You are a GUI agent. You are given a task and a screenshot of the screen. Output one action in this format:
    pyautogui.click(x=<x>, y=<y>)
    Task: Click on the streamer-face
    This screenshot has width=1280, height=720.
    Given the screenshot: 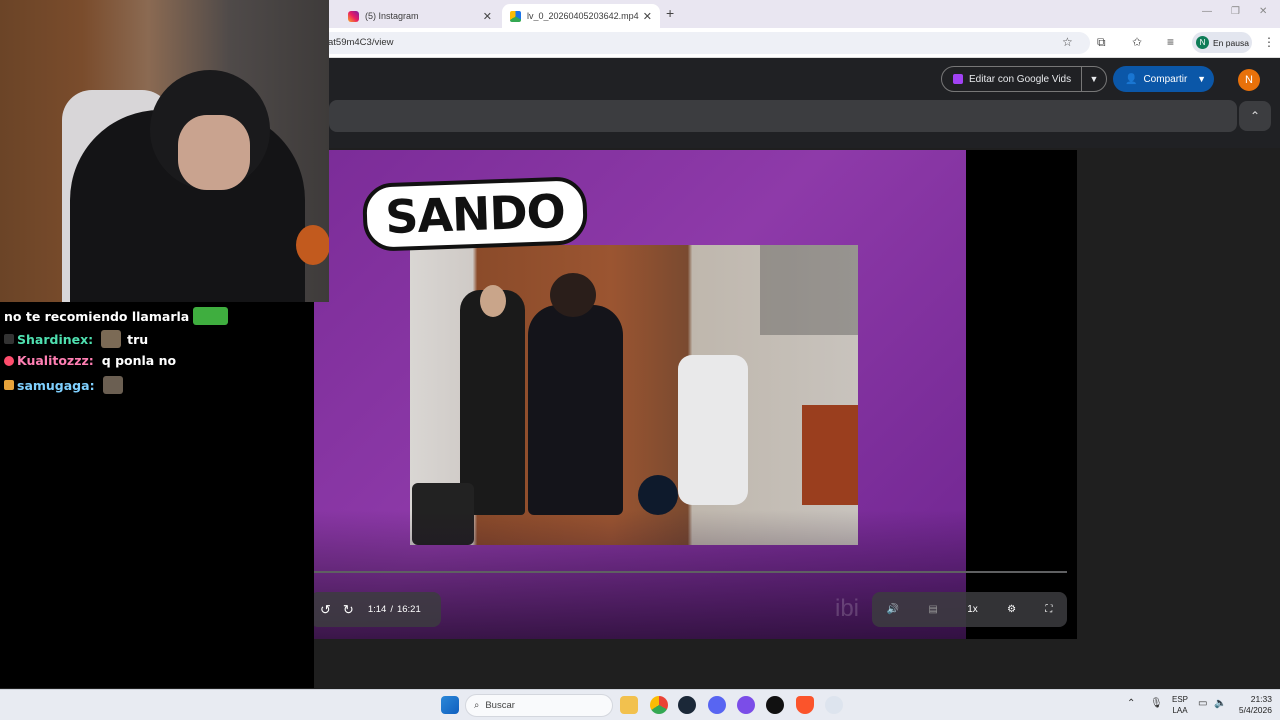 What is the action you would take?
    pyautogui.click(x=214, y=152)
    